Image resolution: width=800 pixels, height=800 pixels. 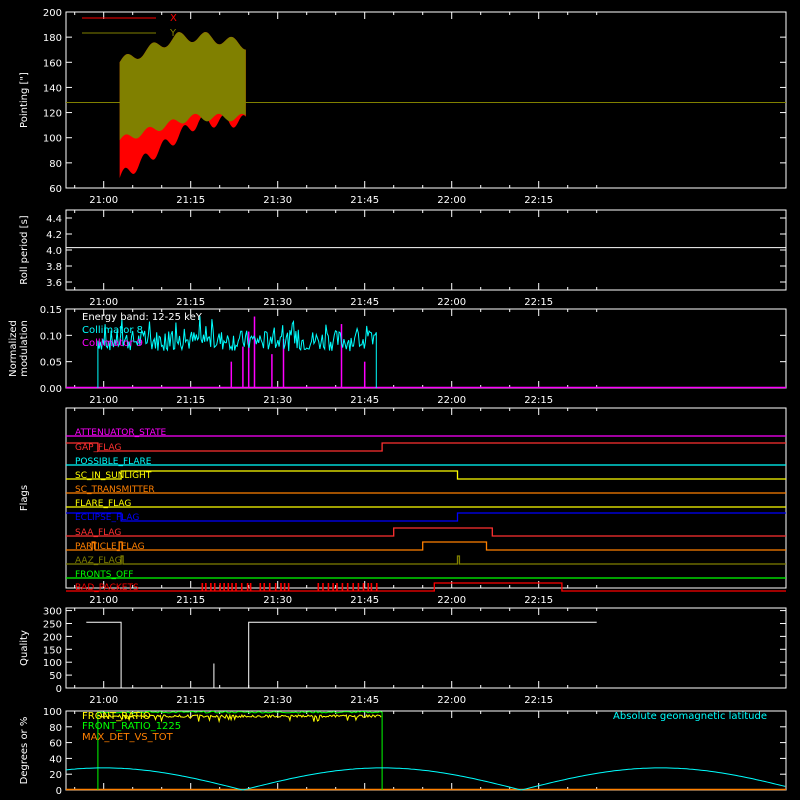 I want to click on ratios-ytick-label: 100, so click(x=52, y=712).